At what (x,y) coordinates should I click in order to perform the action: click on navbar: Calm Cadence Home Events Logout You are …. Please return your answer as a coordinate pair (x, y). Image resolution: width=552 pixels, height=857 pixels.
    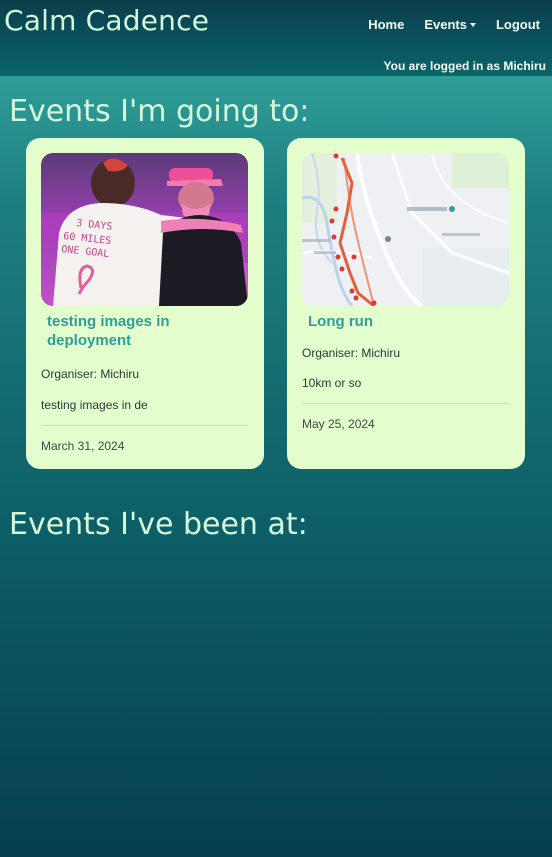
    Looking at the image, I should click on (276, 38).